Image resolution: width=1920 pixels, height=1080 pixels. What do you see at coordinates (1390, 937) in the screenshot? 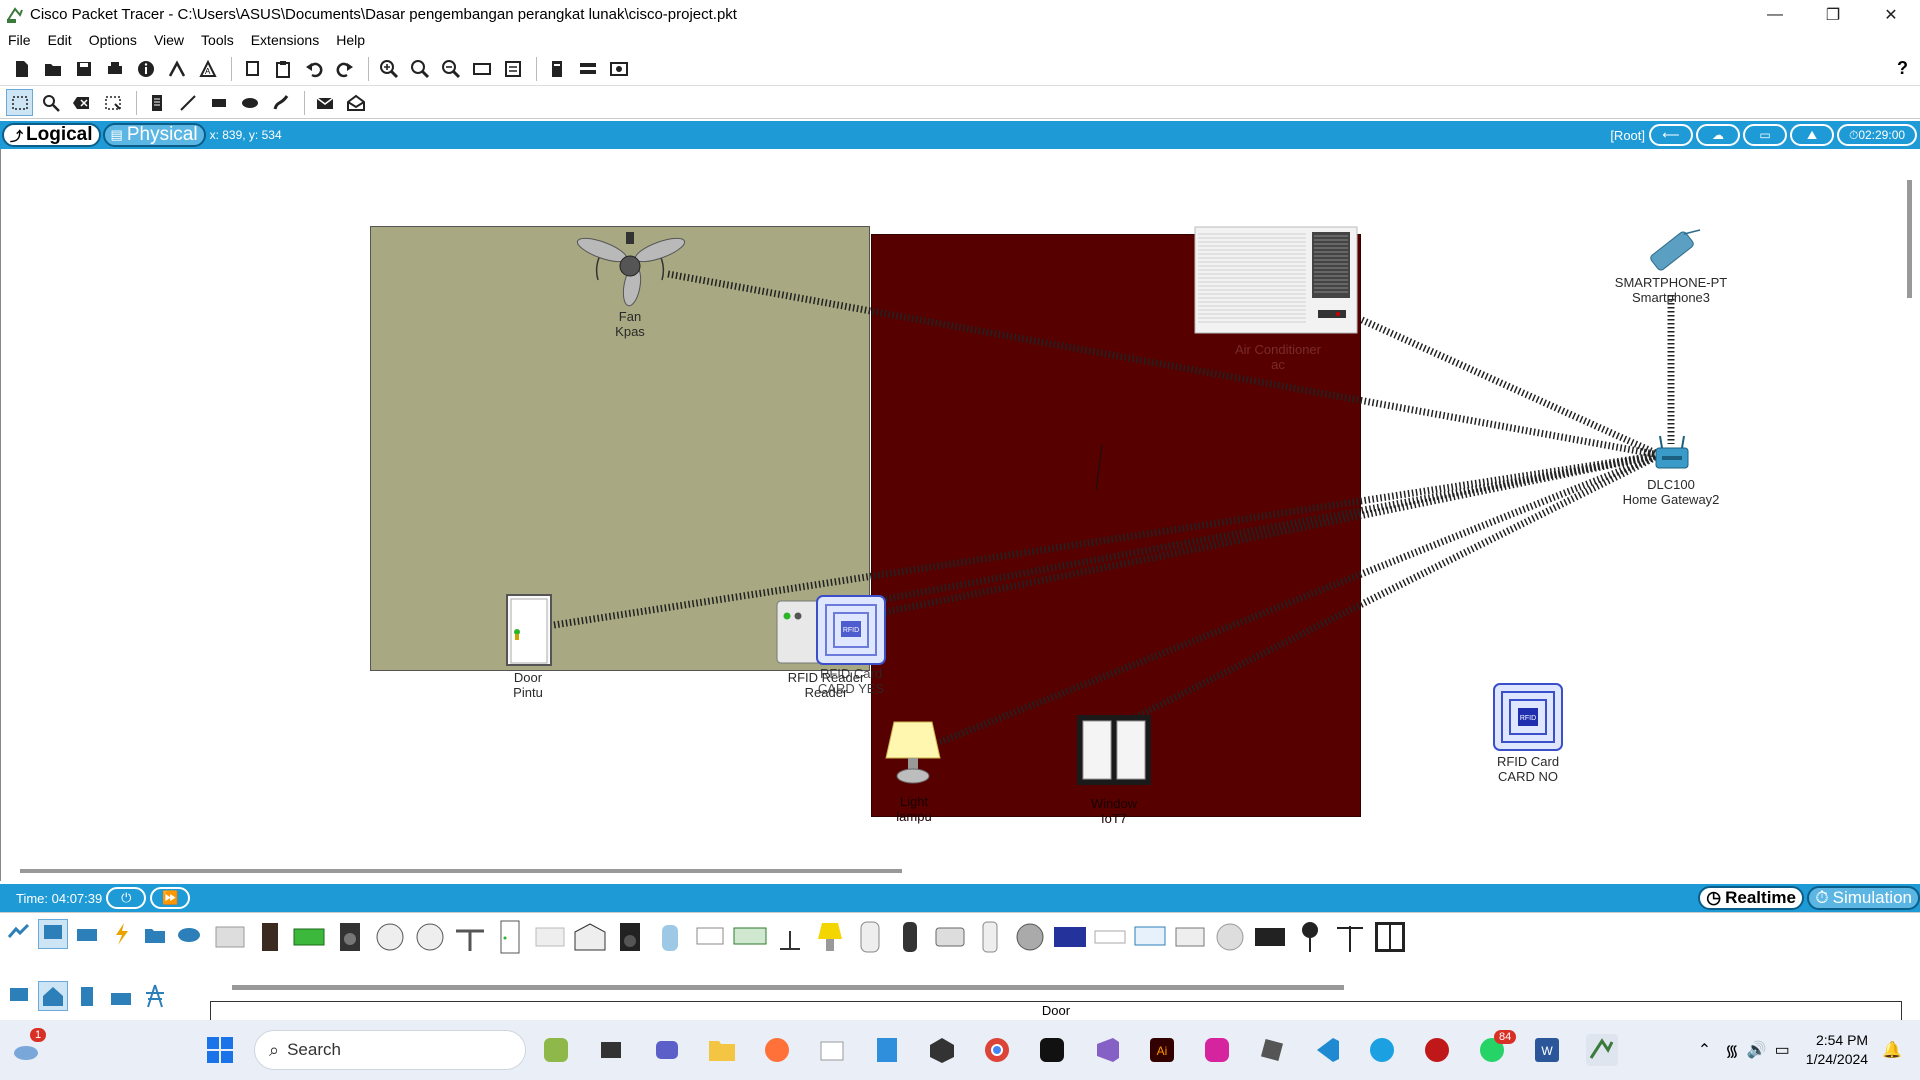
I see `device-window-icon` at bounding box center [1390, 937].